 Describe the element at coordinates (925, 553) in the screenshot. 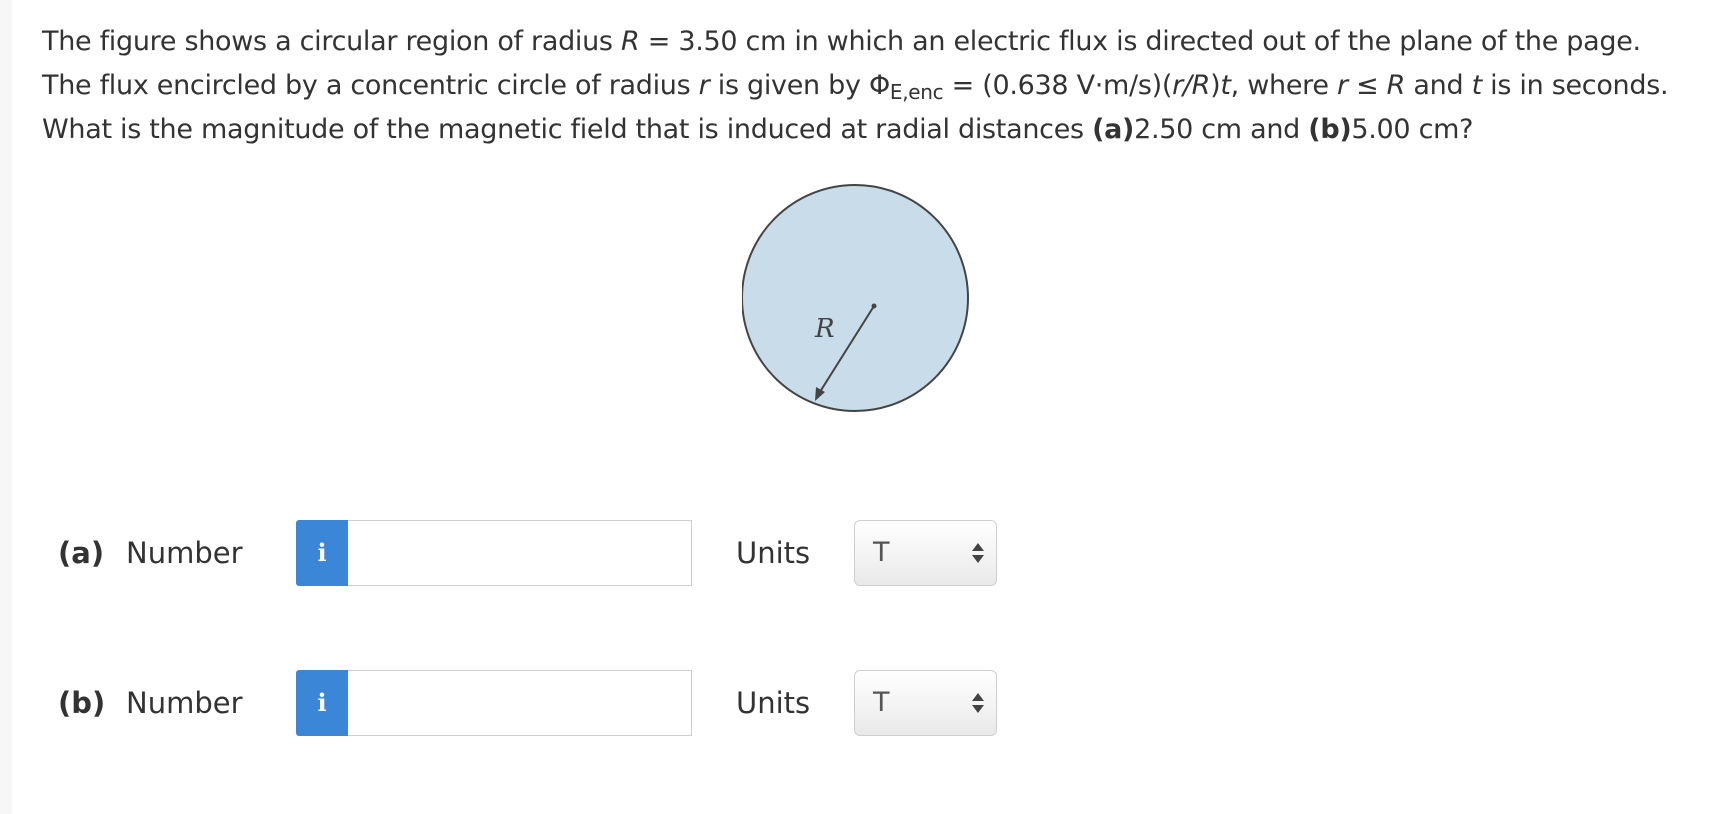

I see `units-select-a: T` at that location.